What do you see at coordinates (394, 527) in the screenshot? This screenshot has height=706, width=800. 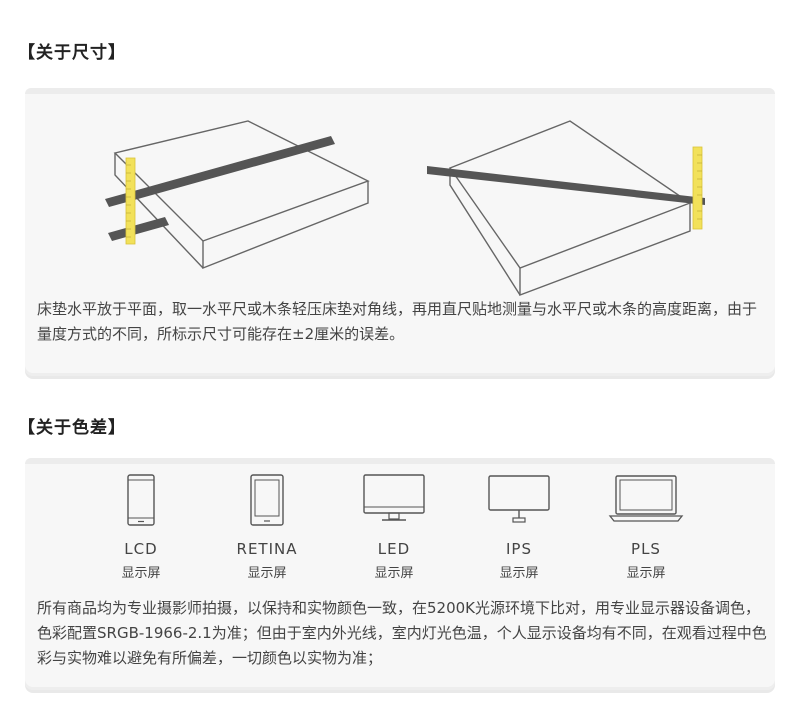 I see `device-led: LED 显示屏` at bounding box center [394, 527].